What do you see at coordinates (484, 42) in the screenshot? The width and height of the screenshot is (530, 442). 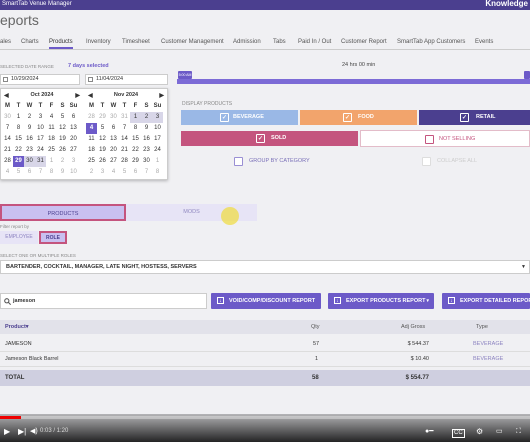 I see `tab-events: Events` at bounding box center [484, 42].